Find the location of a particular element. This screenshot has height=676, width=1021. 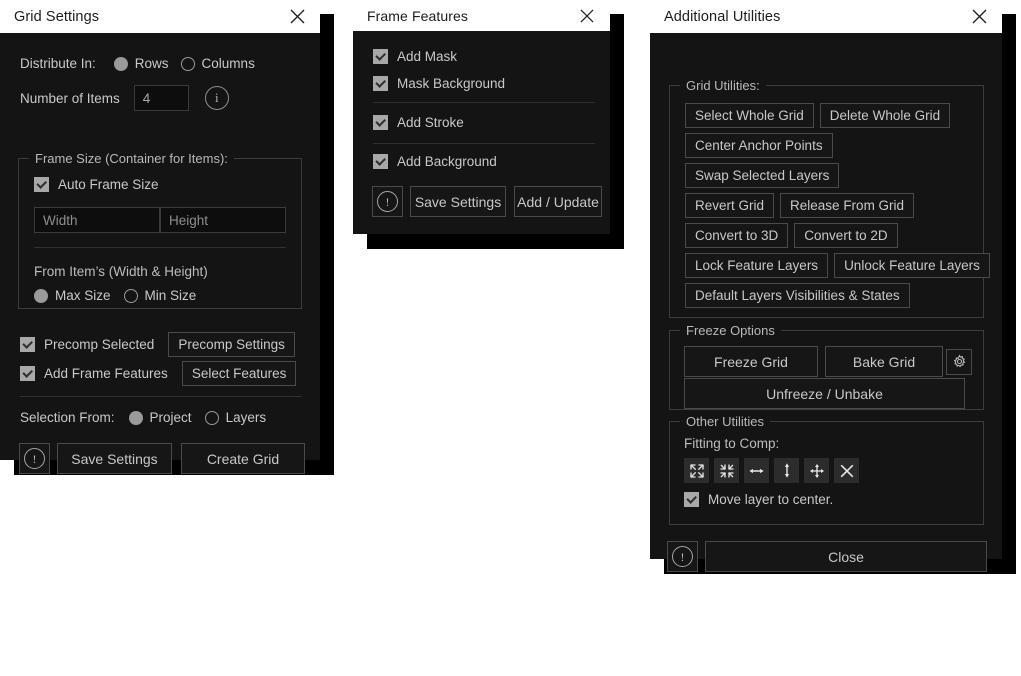

radio-min-size is located at coordinates (130, 295).